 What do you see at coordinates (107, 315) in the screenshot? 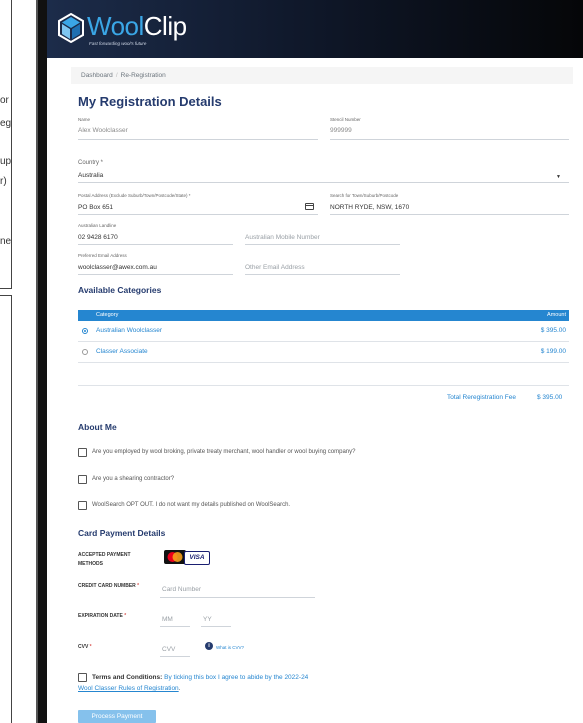
I see `column-header-category: Category` at bounding box center [107, 315].